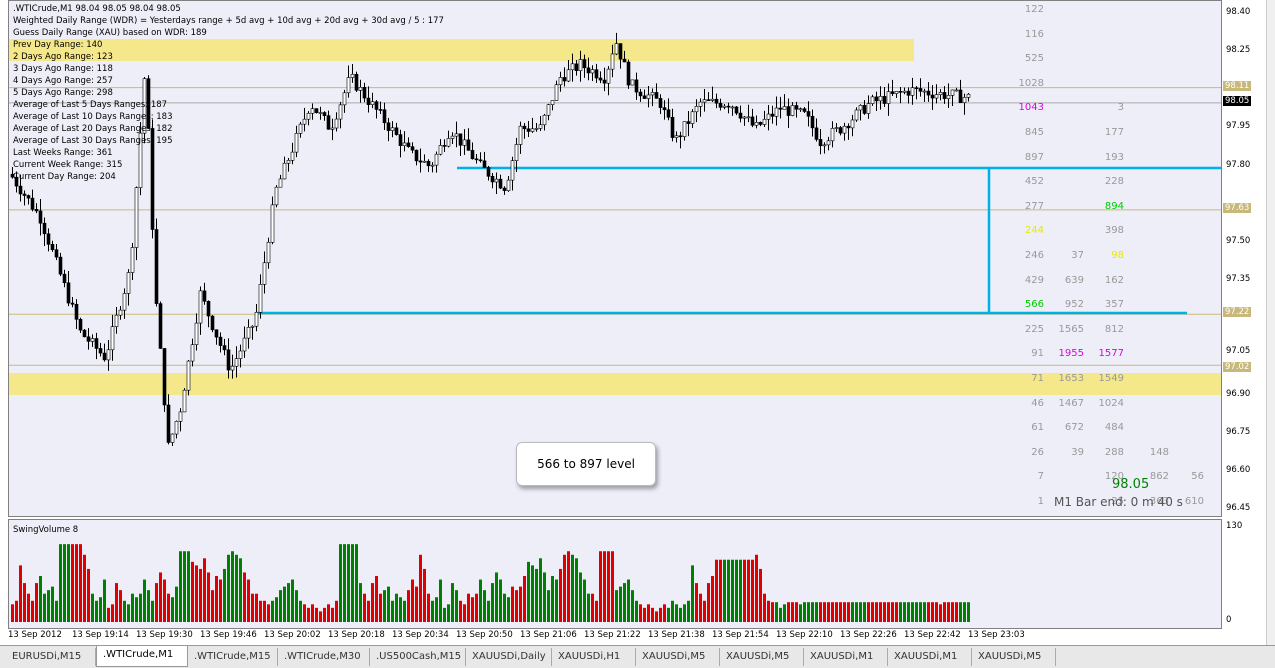 The height and width of the screenshot is (668, 1275). Describe the element at coordinates (586, 464) in the screenshot. I see `annotation-callout: 566 to 897 level` at that location.